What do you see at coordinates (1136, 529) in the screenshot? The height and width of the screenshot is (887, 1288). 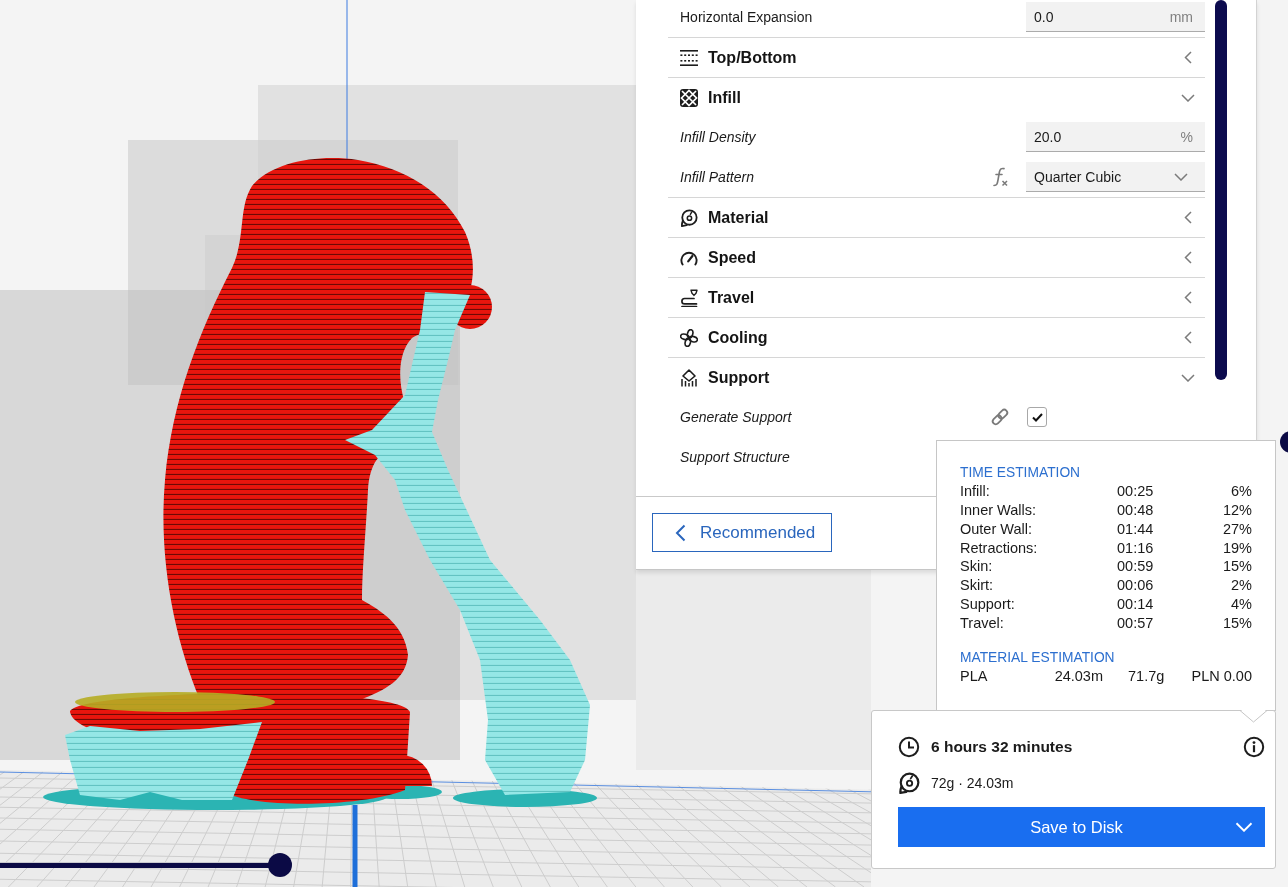 I see `duration-text: 01:44` at bounding box center [1136, 529].